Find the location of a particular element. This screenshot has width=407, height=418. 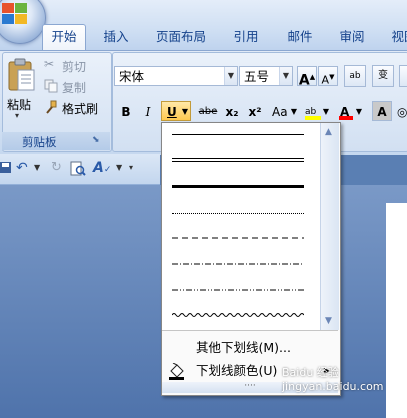

highlight-color-swatch is located at coordinates (313, 118).